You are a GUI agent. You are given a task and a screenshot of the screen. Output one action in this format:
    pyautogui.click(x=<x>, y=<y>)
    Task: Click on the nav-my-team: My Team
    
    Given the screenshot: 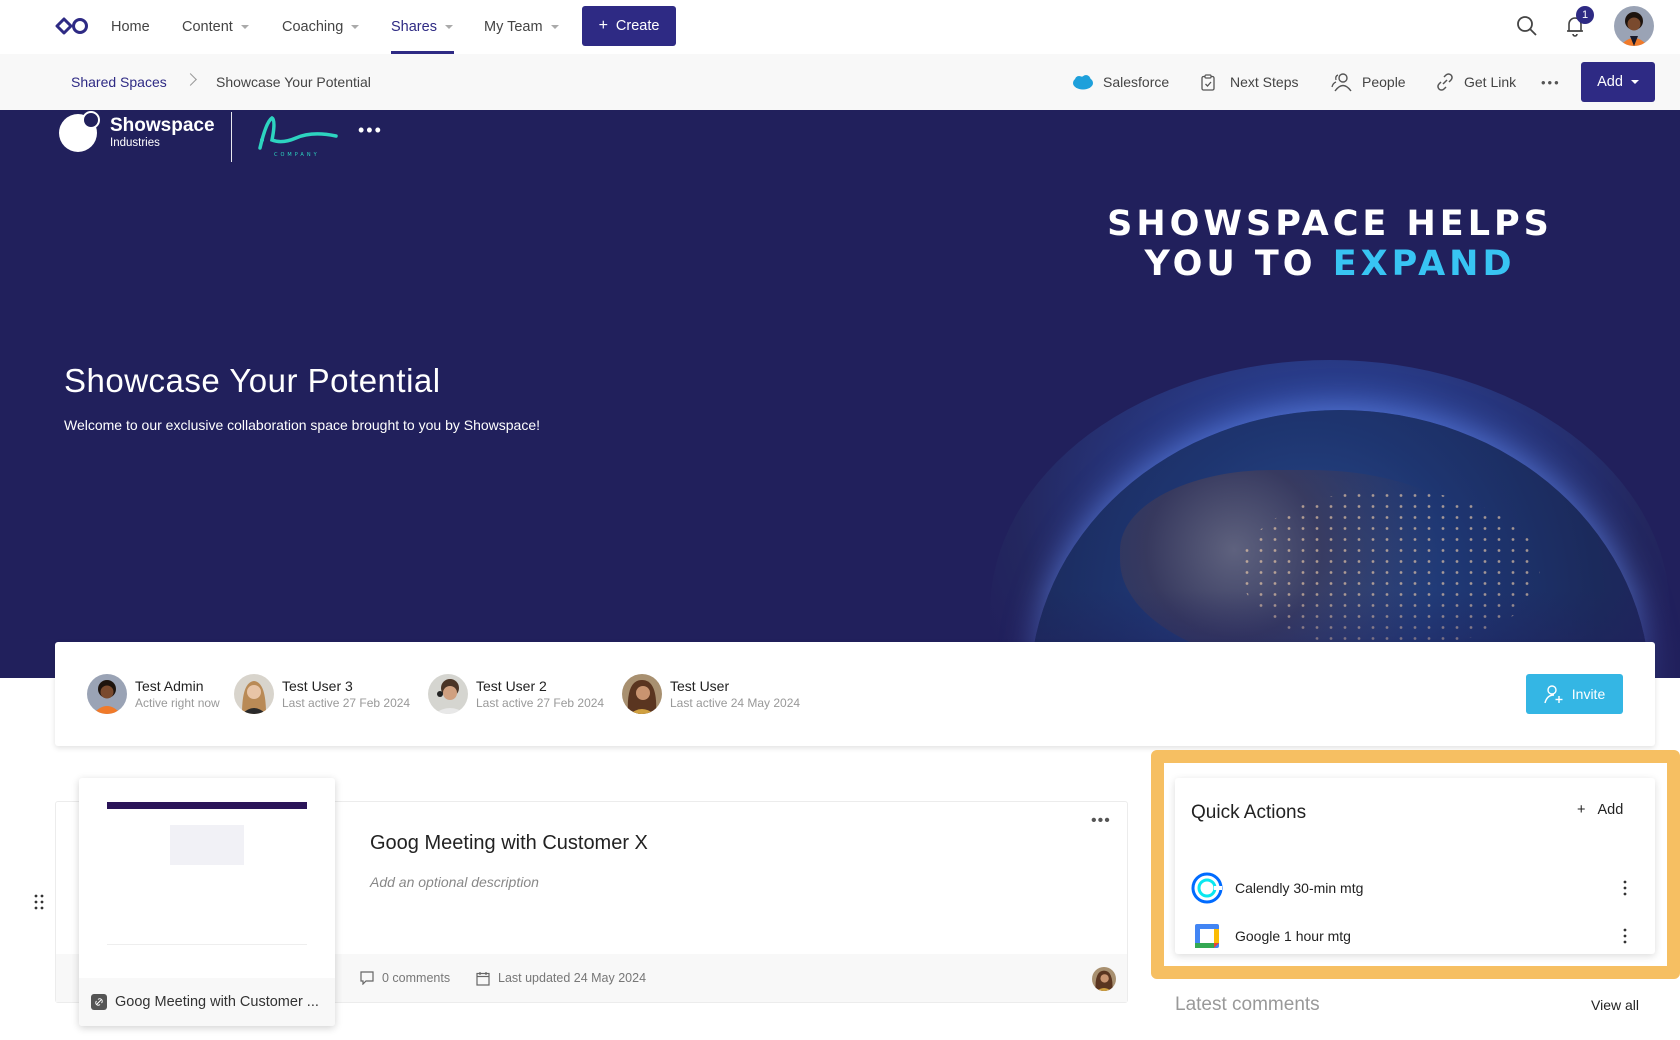 What is the action you would take?
    pyautogui.click(x=521, y=27)
    